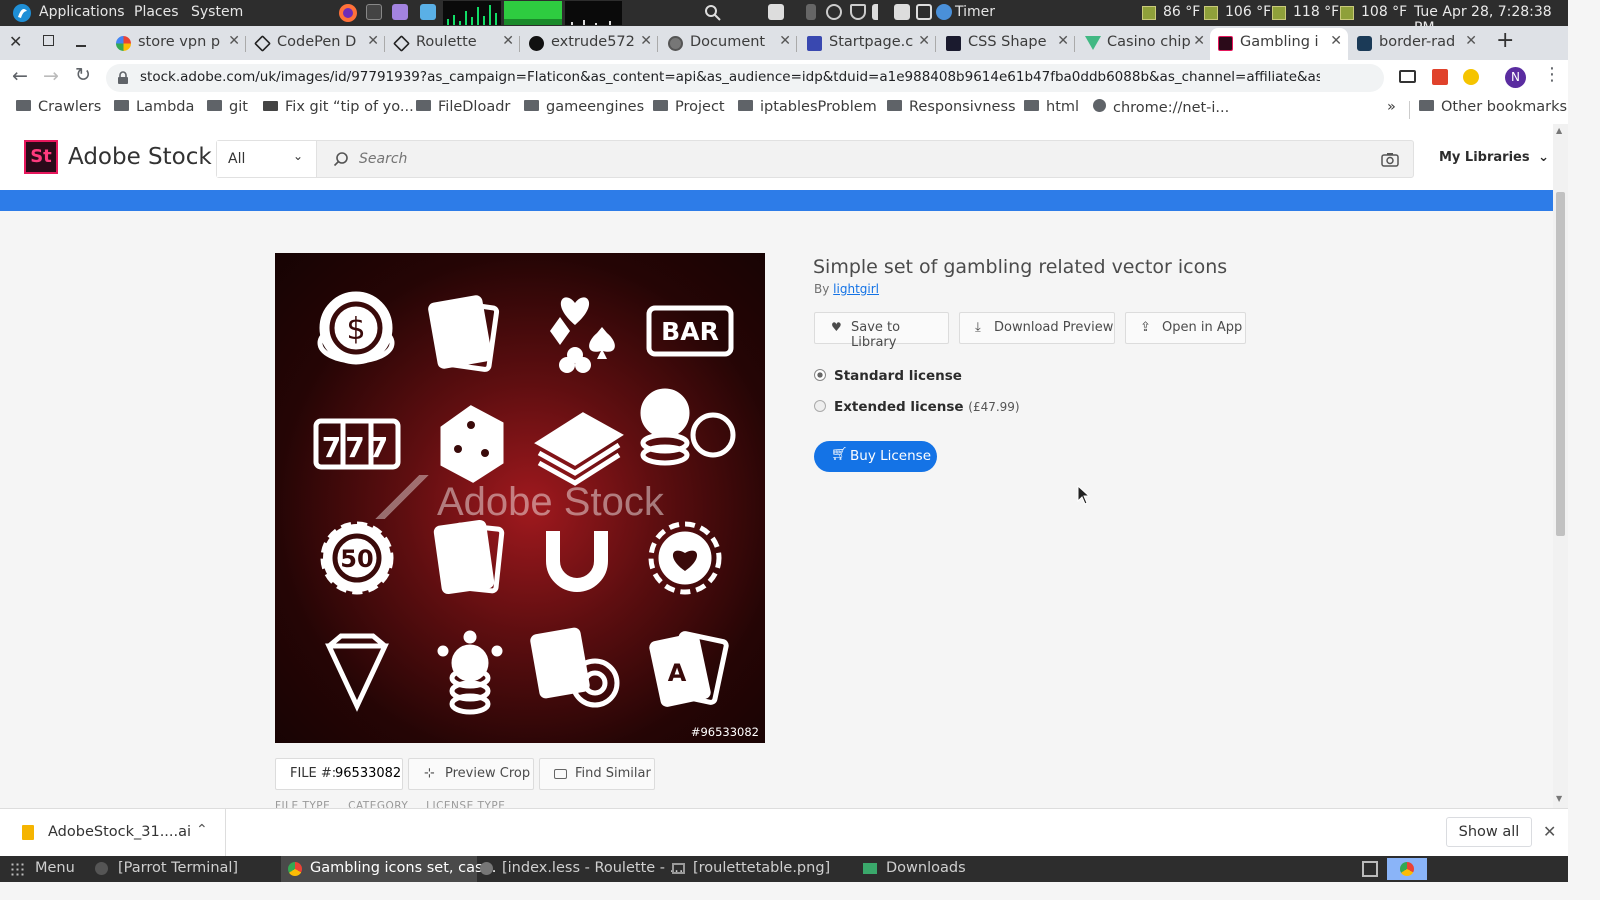 The image size is (1600, 900). I want to click on radio-unselected, so click(820, 406).